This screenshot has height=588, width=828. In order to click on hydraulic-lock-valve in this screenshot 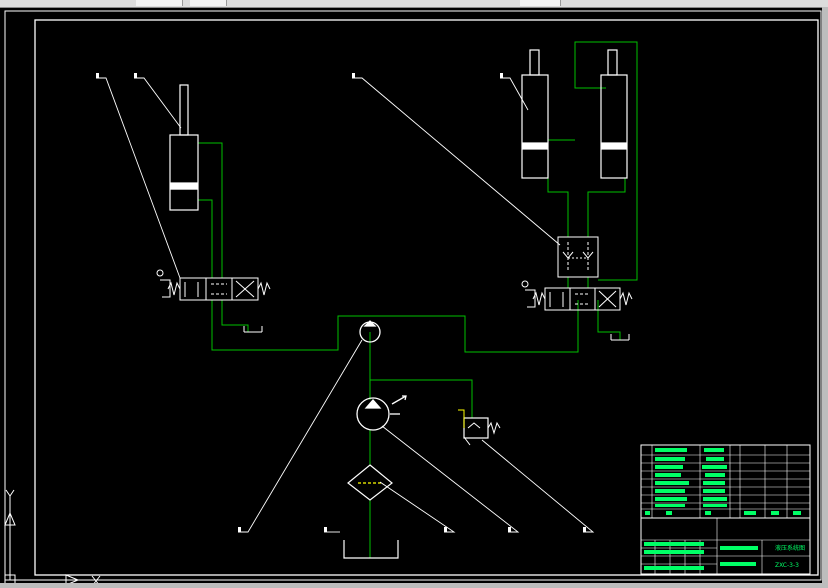, I will do `click(578, 257)`.